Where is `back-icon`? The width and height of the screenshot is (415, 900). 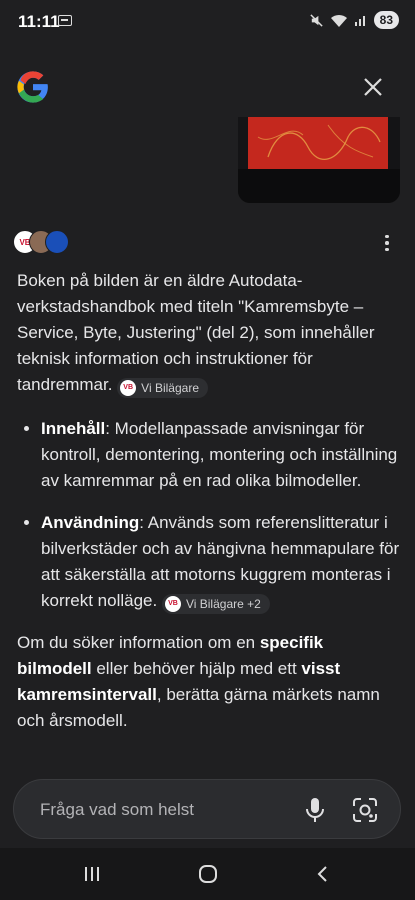 back-icon is located at coordinates (322, 874).